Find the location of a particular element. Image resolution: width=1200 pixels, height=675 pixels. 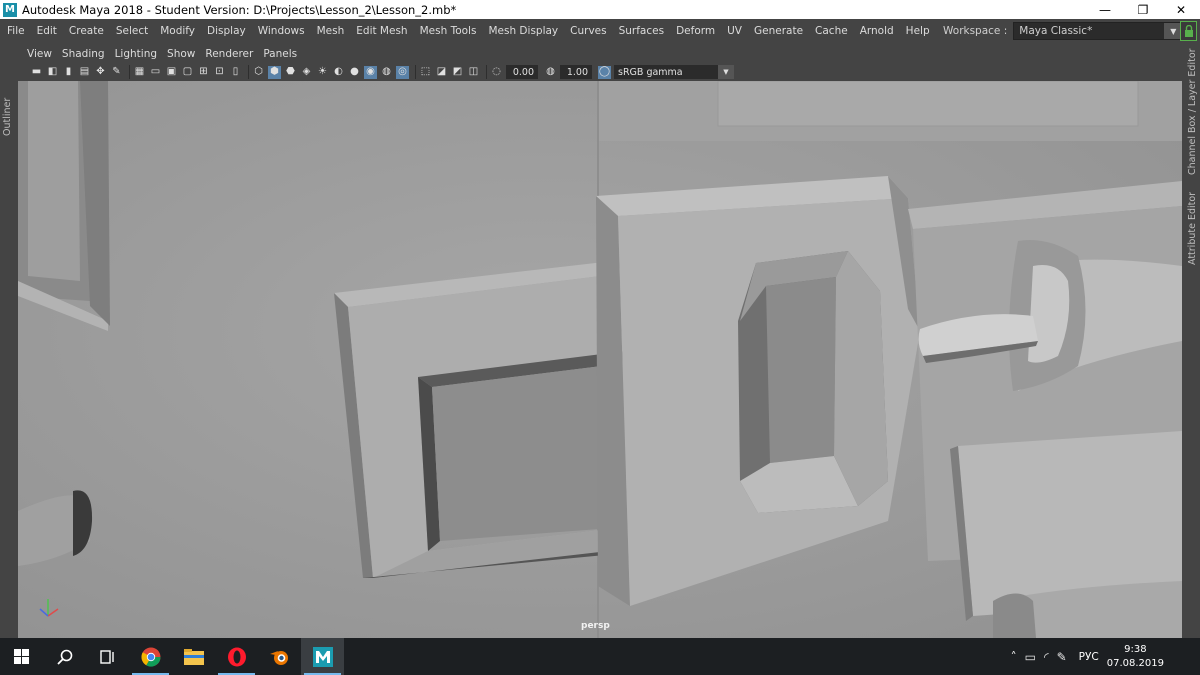

menu-cache: Cache is located at coordinates (831, 31).